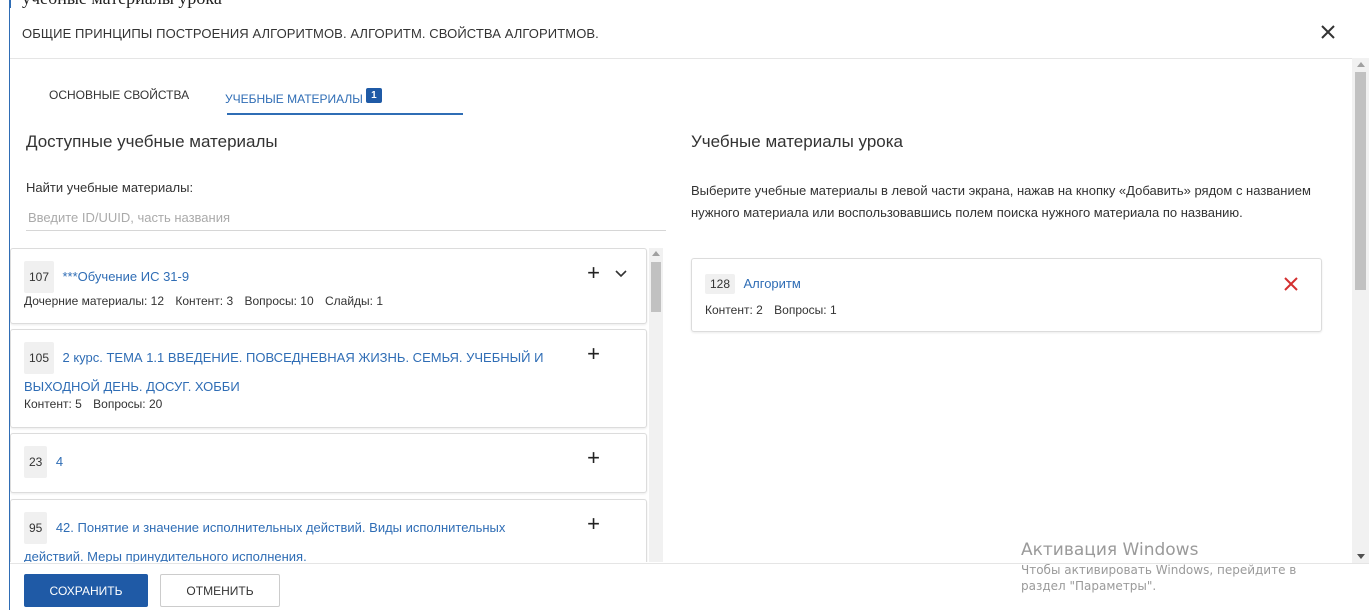 This screenshot has width=1369, height=611. Describe the element at coordinates (125, 276) in the screenshot. I see `item-title-link: ***Обучение ИС 31-9` at that location.